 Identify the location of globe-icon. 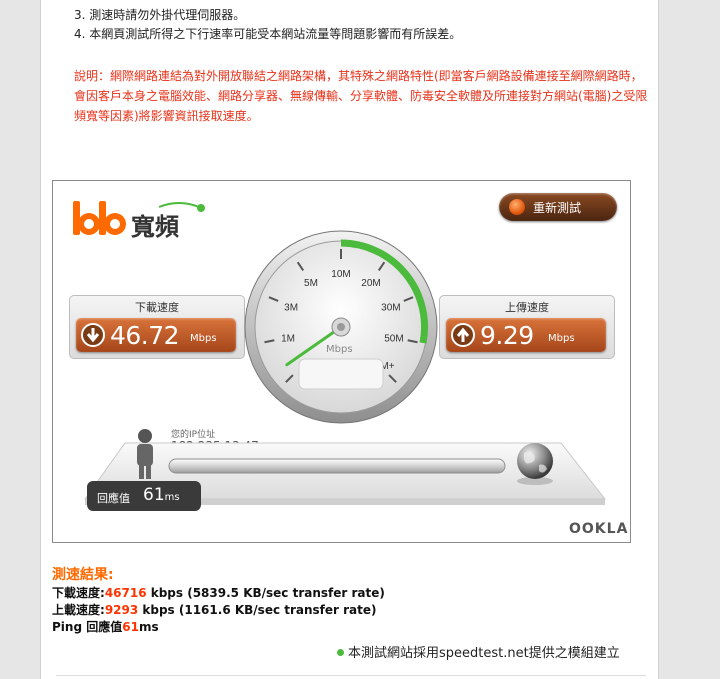
(535, 464).